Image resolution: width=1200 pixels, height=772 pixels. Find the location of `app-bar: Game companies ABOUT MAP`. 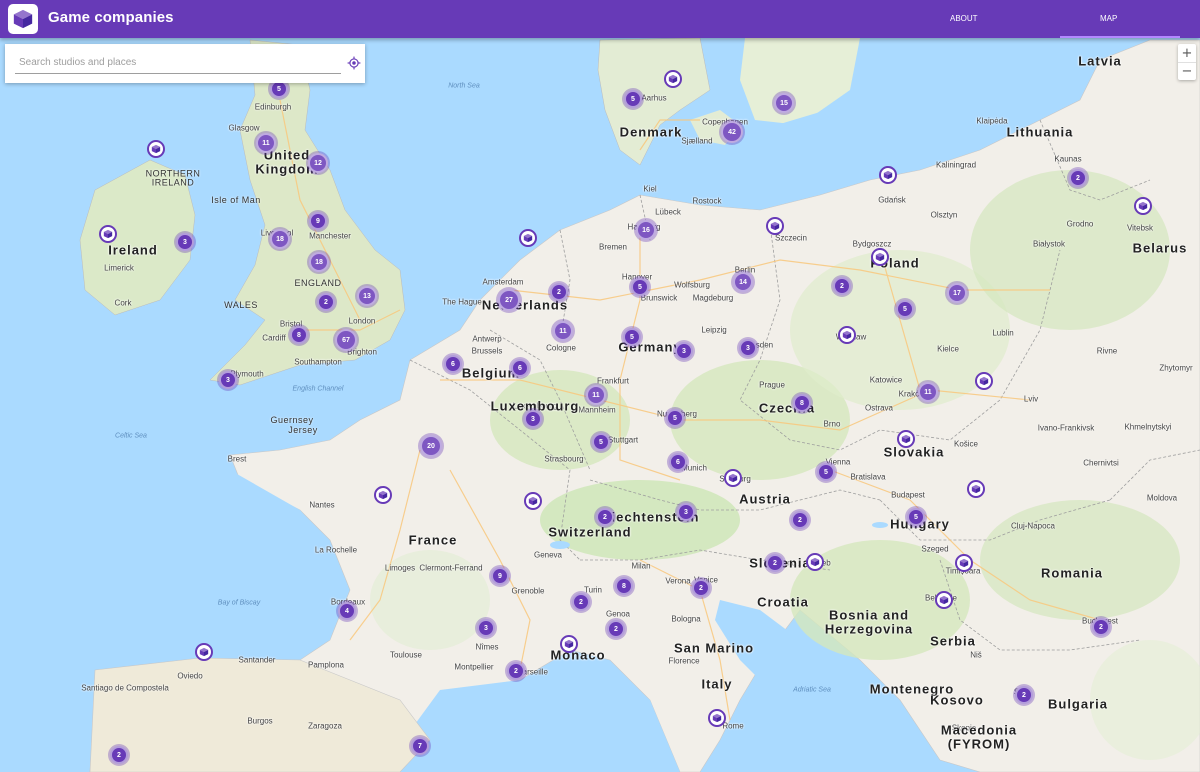

app-bar: Game companies ABOUT MAP is located at coordinates (600, 19).